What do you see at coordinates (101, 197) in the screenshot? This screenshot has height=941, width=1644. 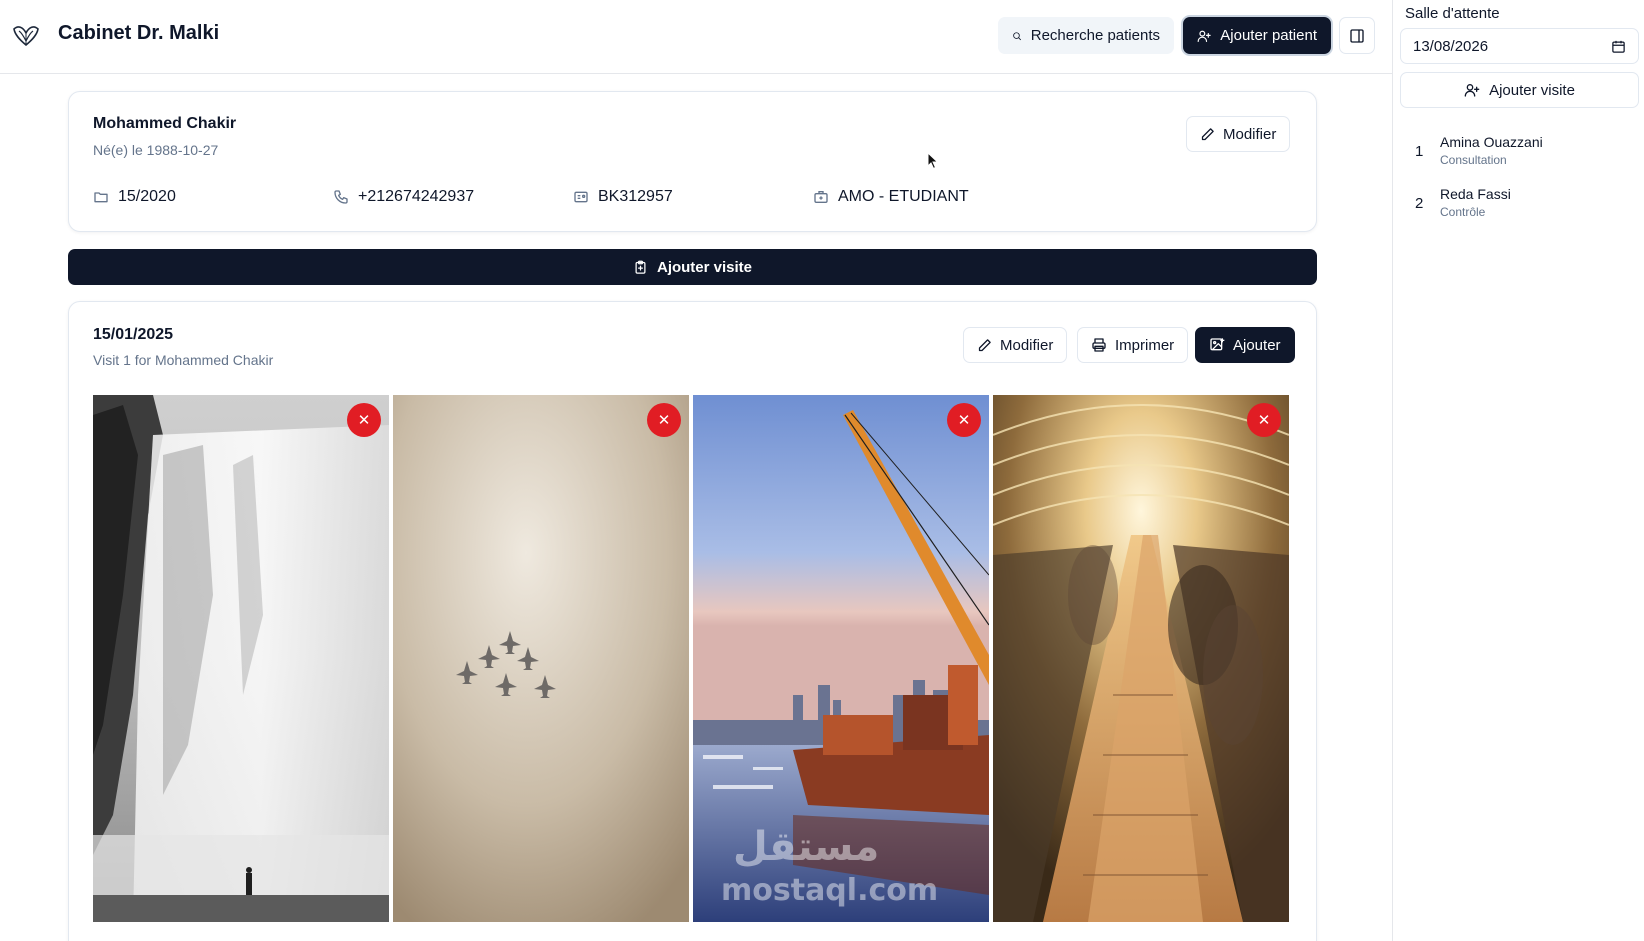 I see `folder-icon` at bounding box center [101, 197].